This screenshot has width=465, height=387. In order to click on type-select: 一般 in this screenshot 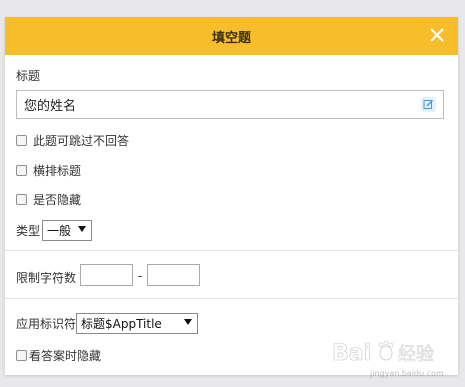, I will do `click(67, 230)`.